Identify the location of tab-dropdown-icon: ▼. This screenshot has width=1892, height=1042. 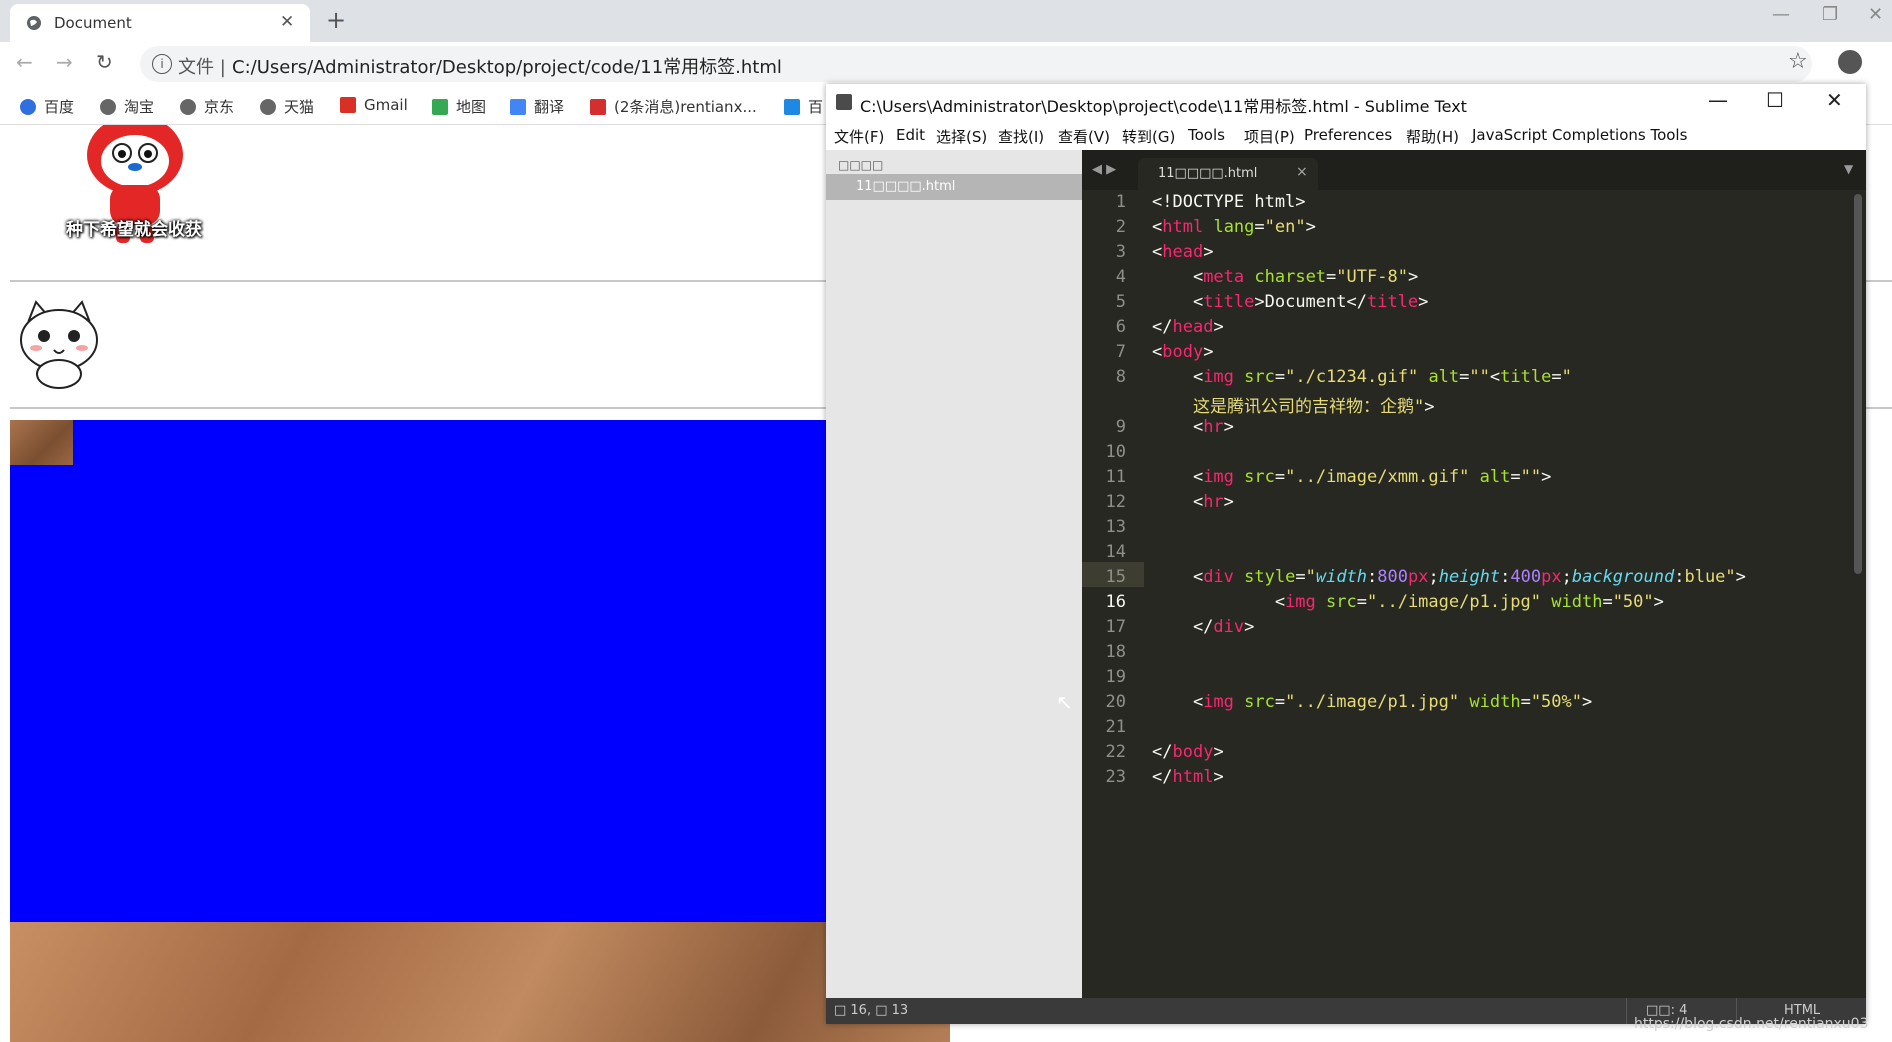
(1848, 169).